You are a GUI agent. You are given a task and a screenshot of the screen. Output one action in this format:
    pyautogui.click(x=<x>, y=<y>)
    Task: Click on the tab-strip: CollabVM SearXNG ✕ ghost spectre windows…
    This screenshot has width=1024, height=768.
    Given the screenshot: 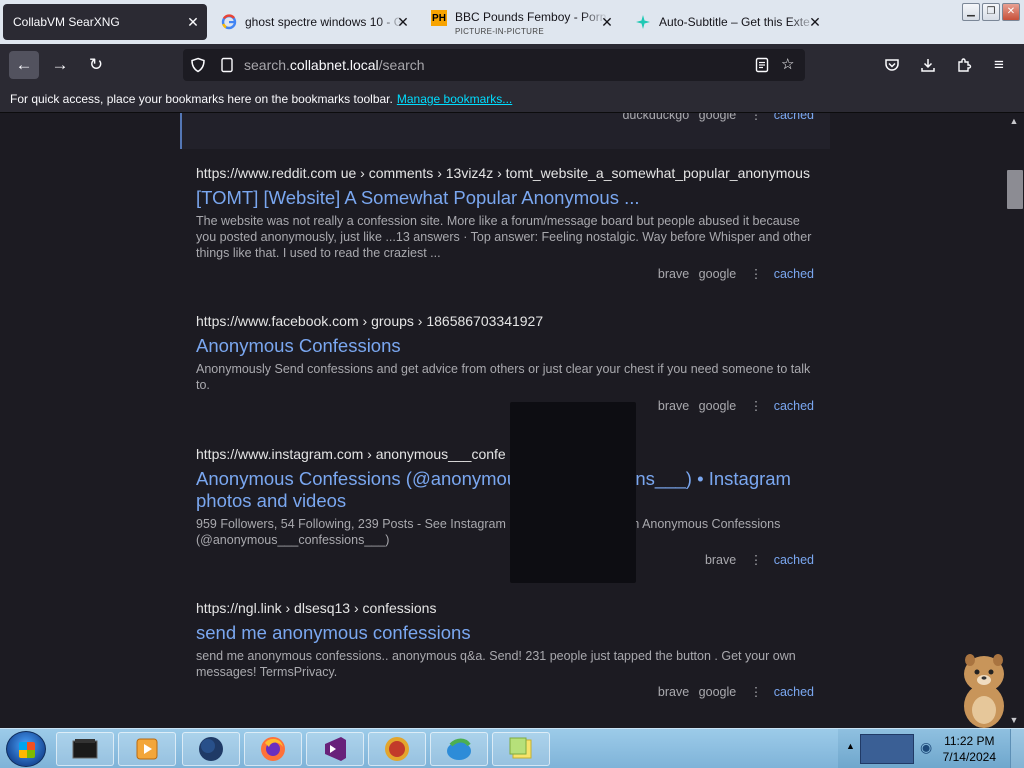 What is the action you would take?
    pyautogui.click(x=512, y=22)
    